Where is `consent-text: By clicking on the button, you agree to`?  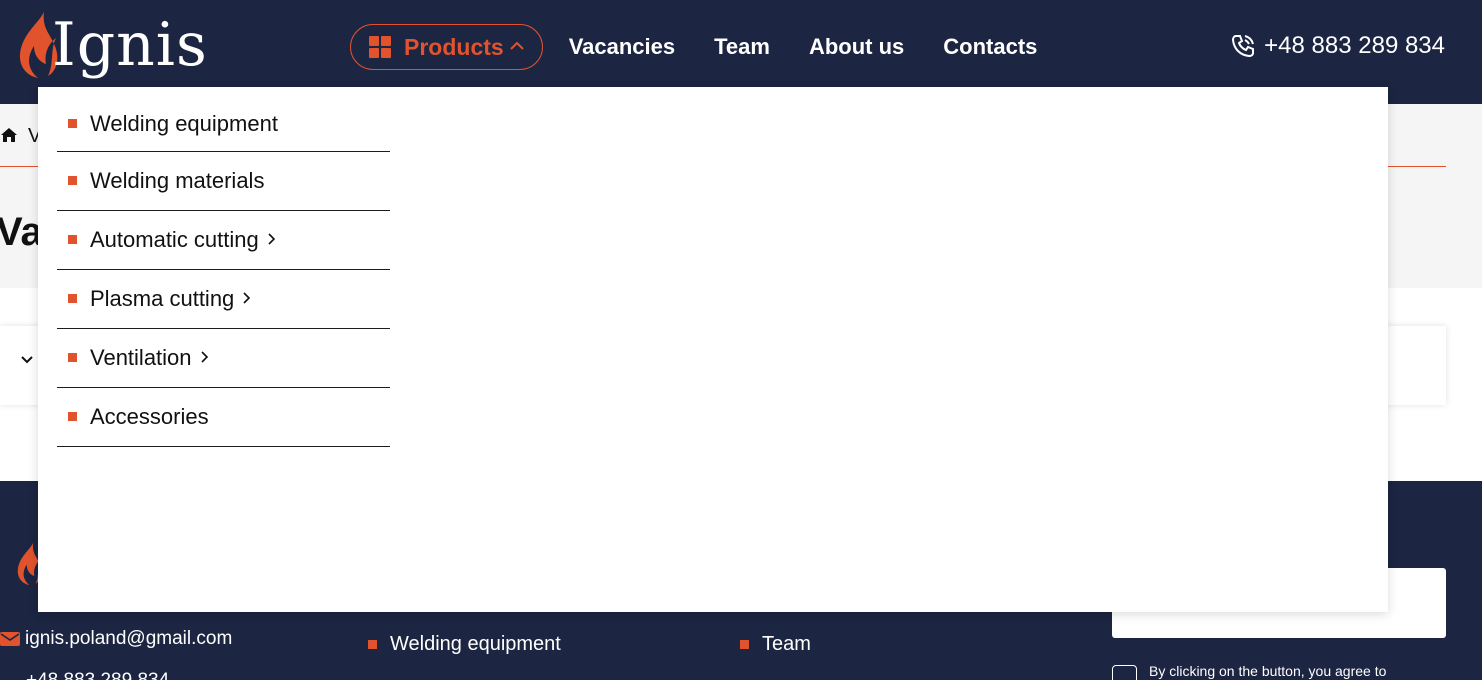 consent-text: By clicking on the button, you agree to is located at coordinates (1268, 671).